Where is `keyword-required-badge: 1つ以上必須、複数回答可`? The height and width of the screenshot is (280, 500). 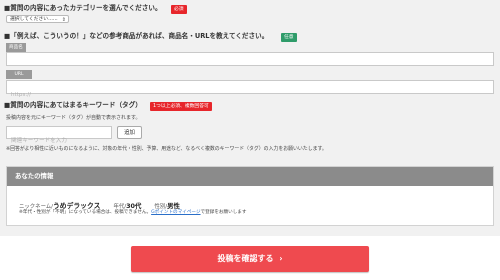 keyword-required-badge: 1つ以上必須、複数回答可 is located at coordinates (181, 106).